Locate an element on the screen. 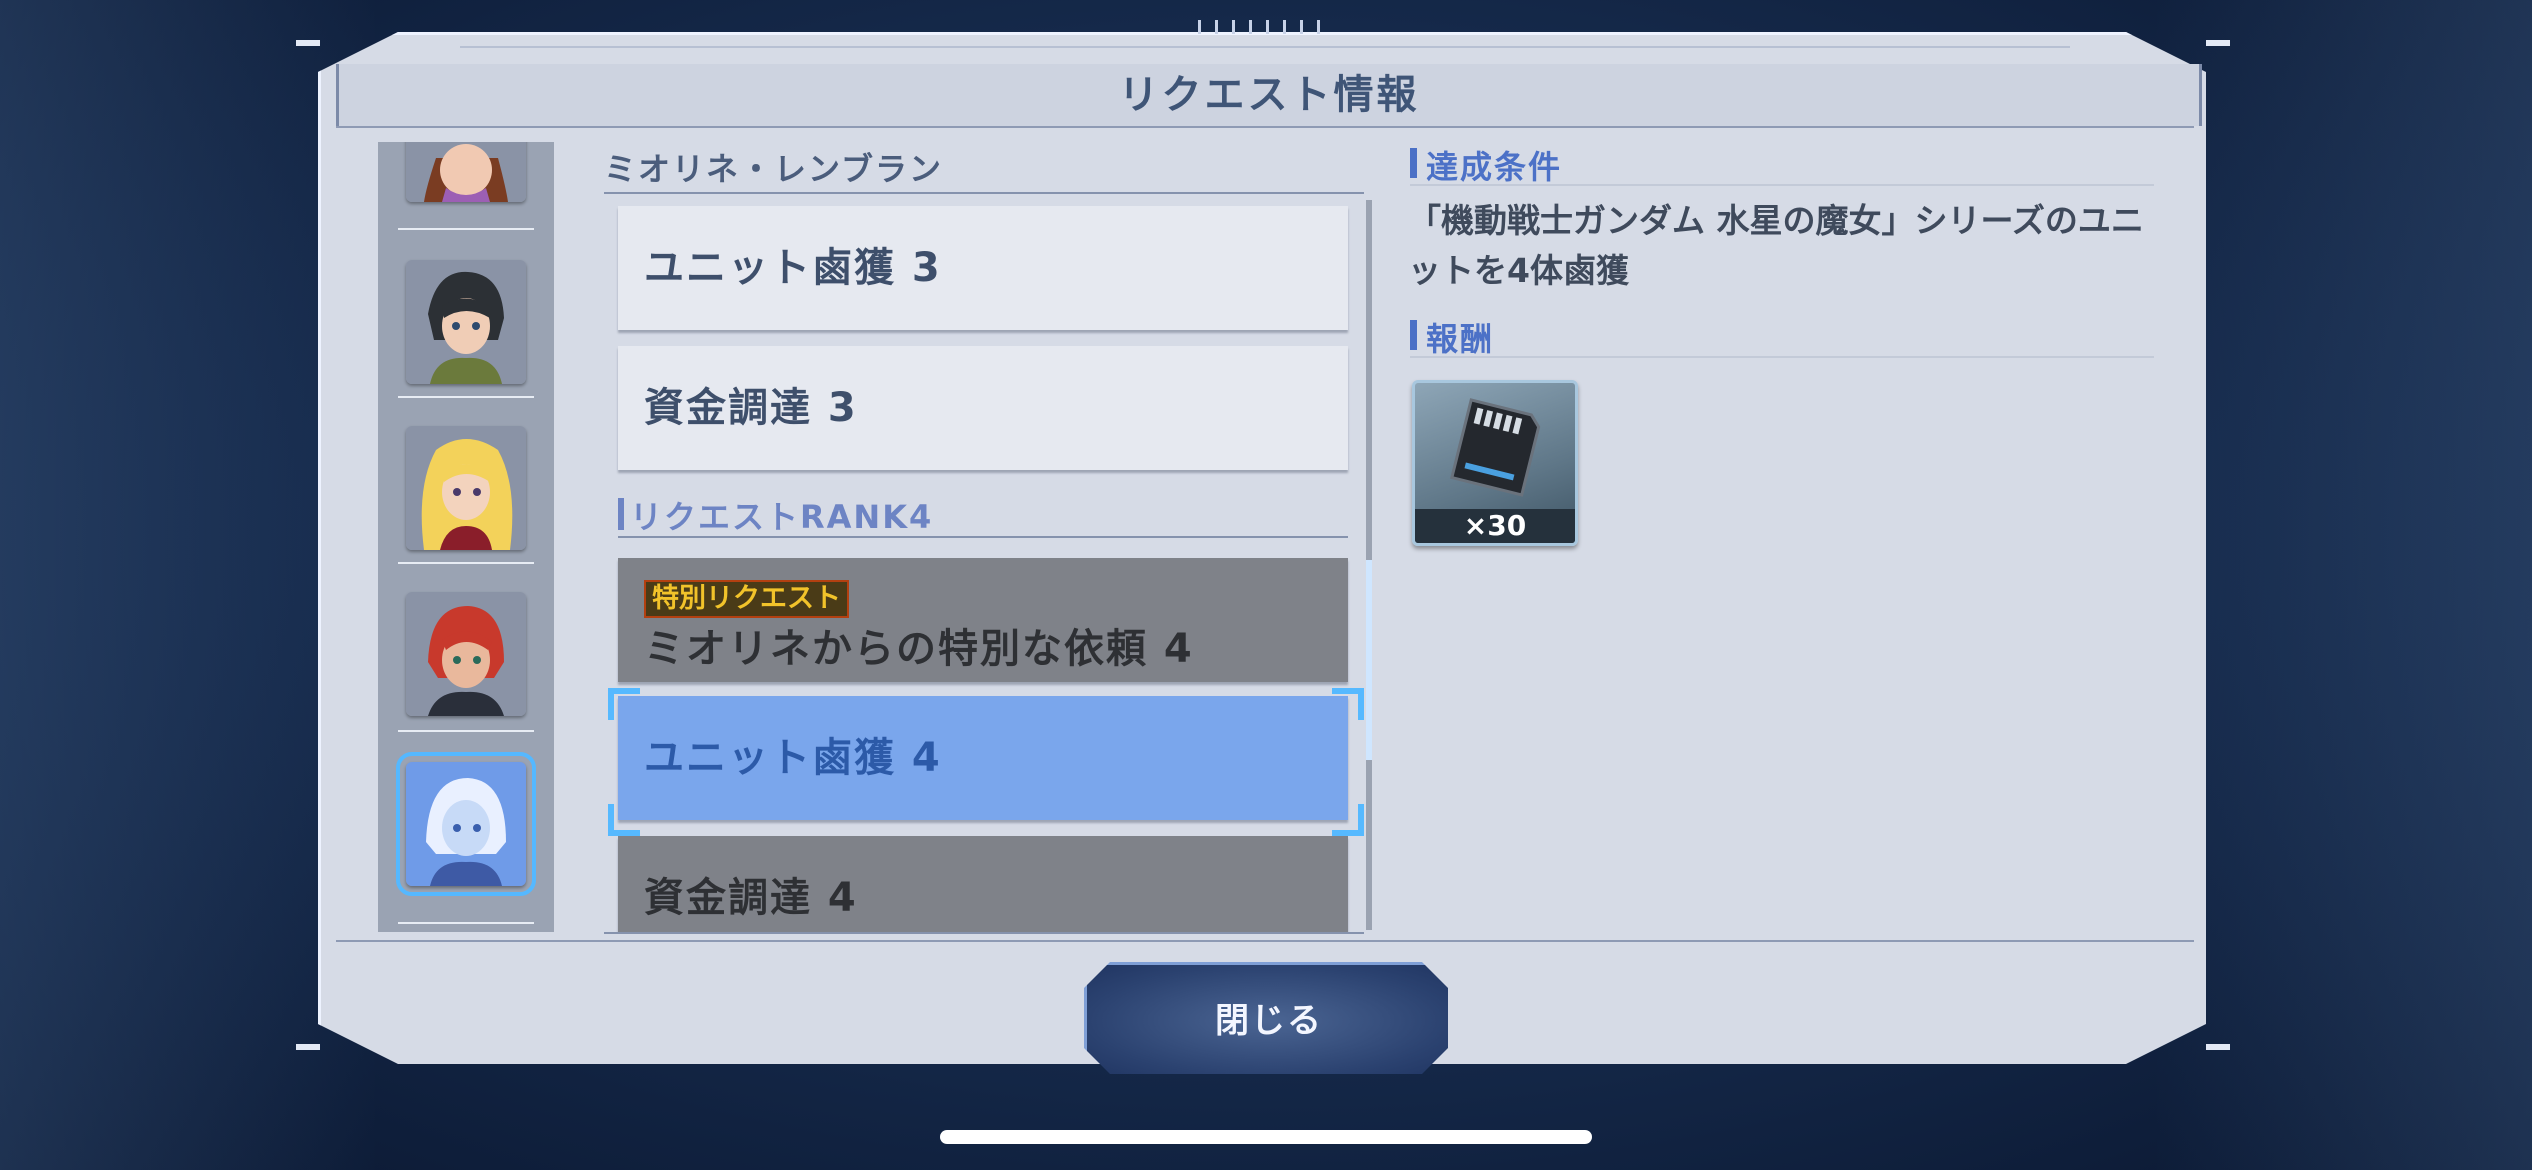 The width and height of the screenshot is (2532, 1170). request-item-label: ユニット鹵獲 3 is located at coordinates (793, 268).